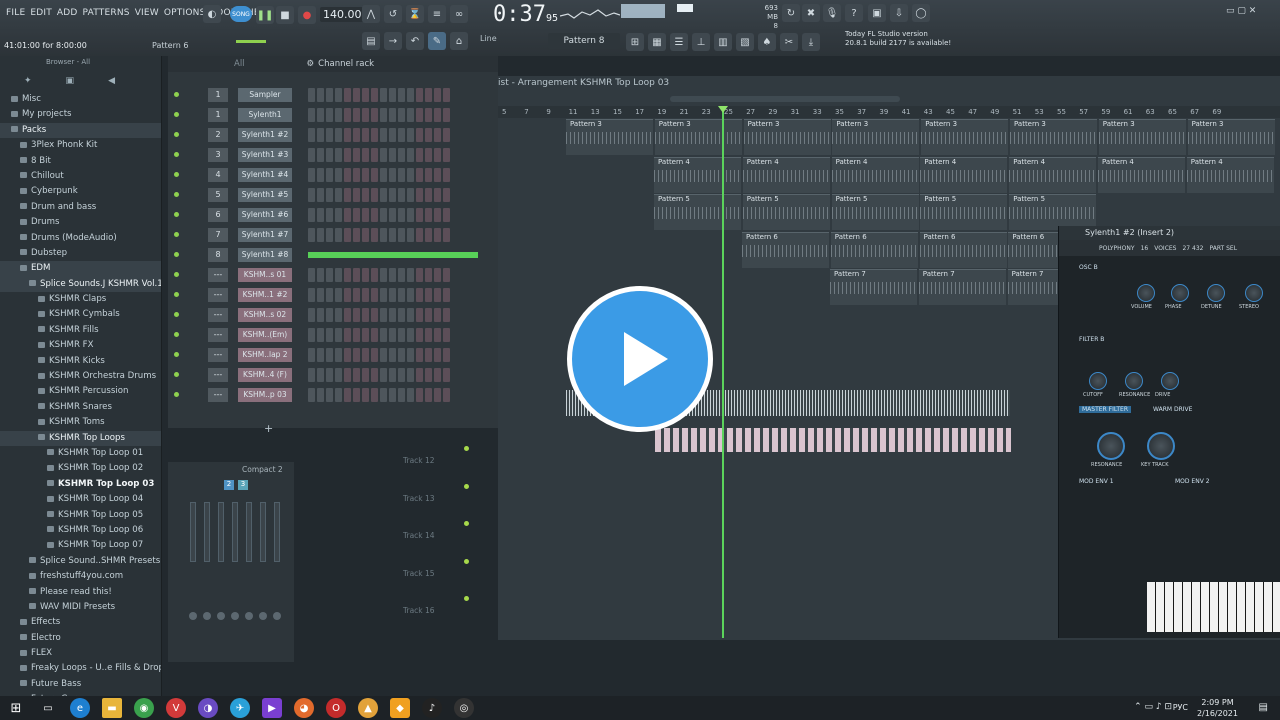  What do you see at coordinates (873, 287) in the screenshot?
I see `pattern-clip: Pattern 7` at bounding box center [873, 287].